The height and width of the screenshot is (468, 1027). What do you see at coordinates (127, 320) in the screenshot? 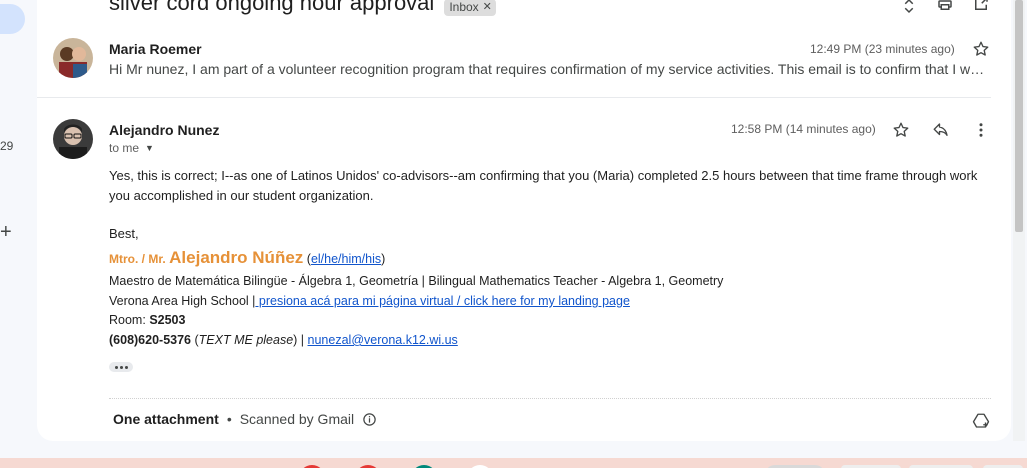
I see `signature-room-label: Room:` at bounding box center [127, 320].